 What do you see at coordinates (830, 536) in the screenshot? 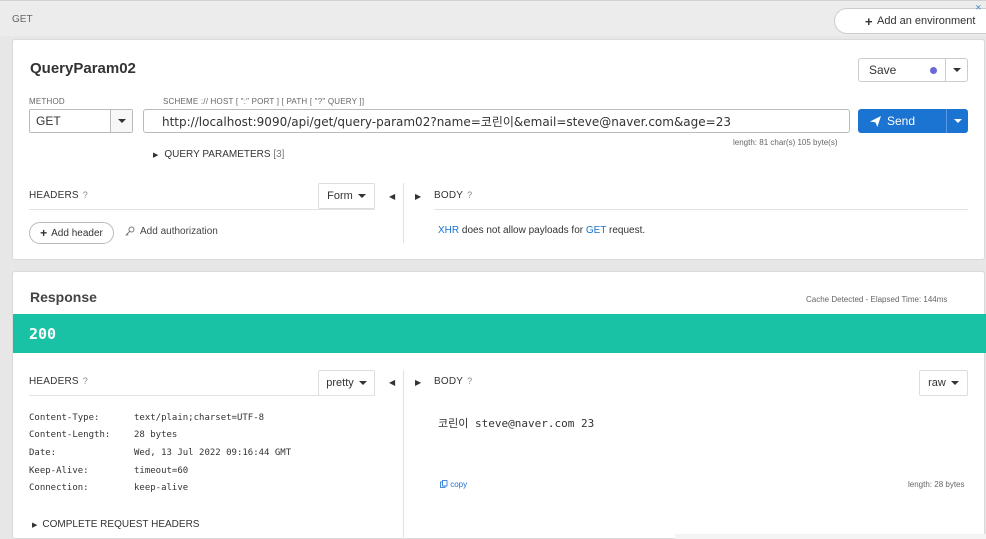
I see `bottom-strip` at bounding box center [830, 536].